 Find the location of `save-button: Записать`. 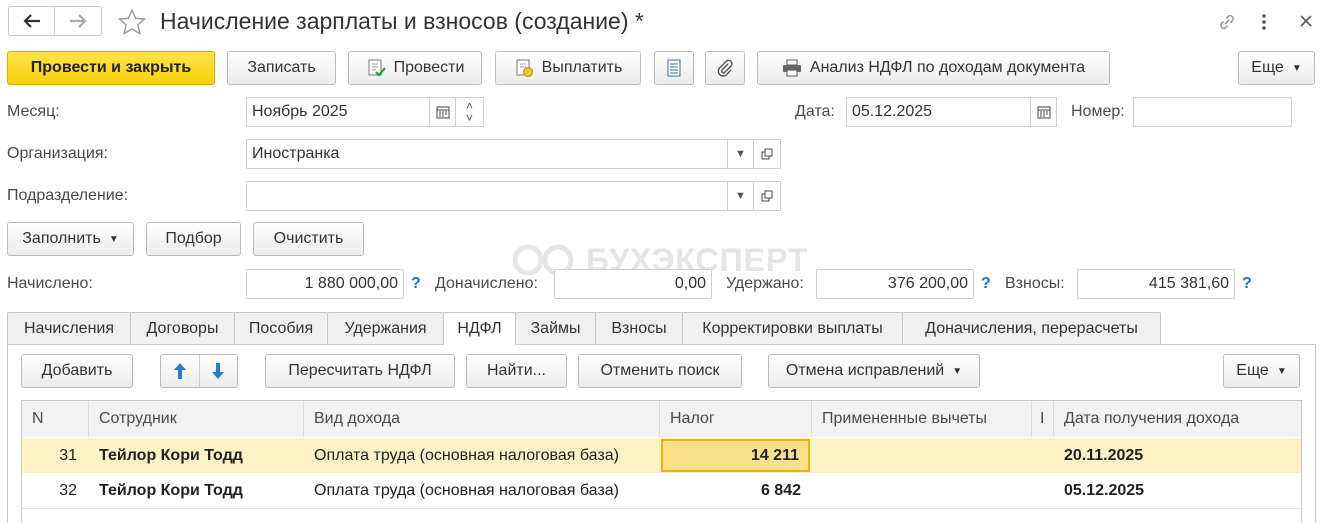

save-button: Записать is located at coordinates (281, 68).